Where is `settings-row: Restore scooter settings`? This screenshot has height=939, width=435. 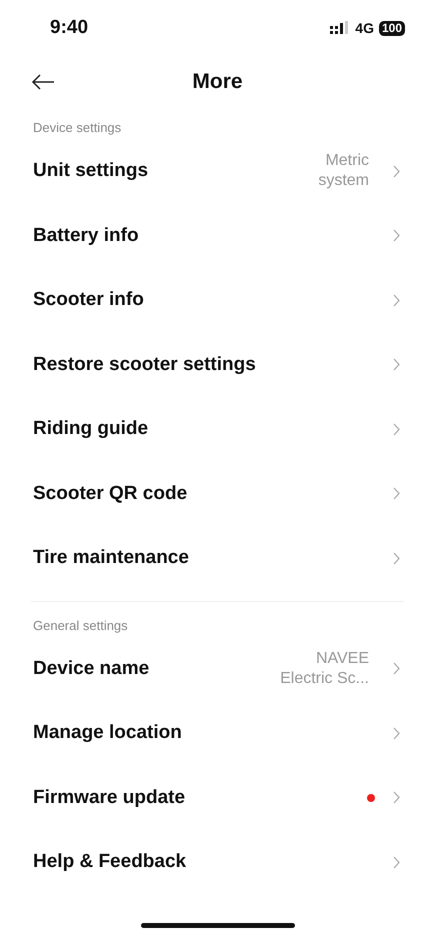 settings-row: Restore scooter settings is located at coordinates (217, 364).